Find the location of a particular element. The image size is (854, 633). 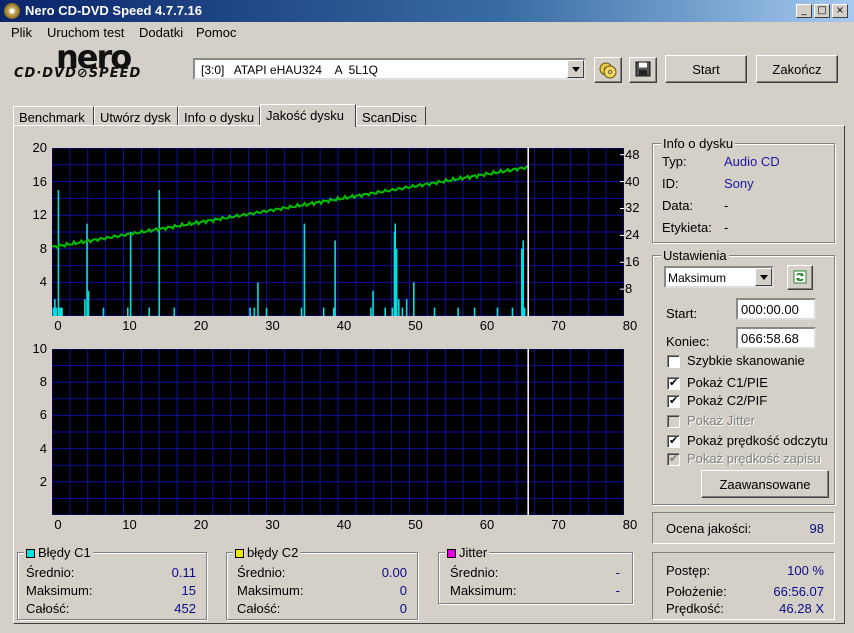

disc-label-label: Etykieta: is located at coordinates (687, 227).